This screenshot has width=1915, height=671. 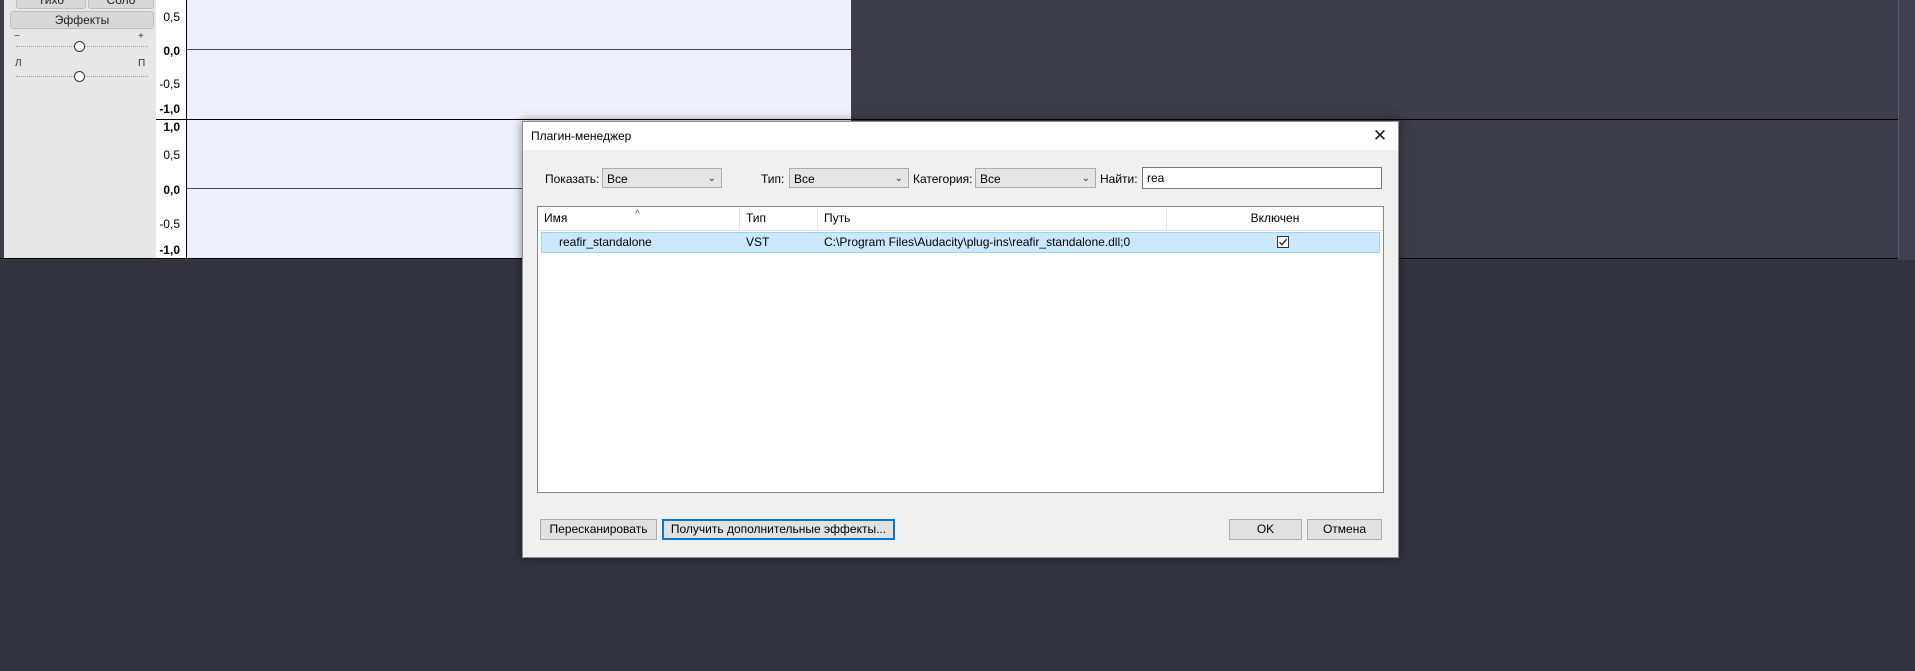 I want to click on category-select: Все ⌄, so click(x=1035, y=178).